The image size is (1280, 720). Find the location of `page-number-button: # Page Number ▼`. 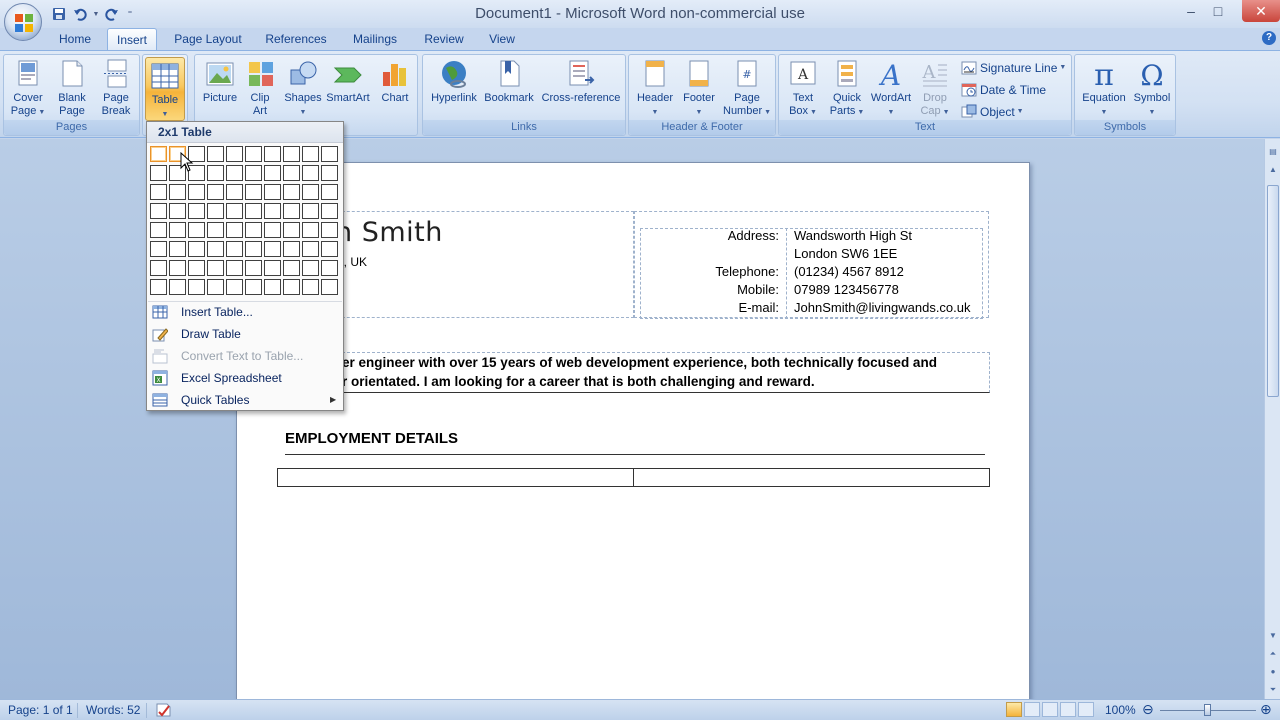

page-number-button: # Page Number ▼ is located at coordinates (747, 88).